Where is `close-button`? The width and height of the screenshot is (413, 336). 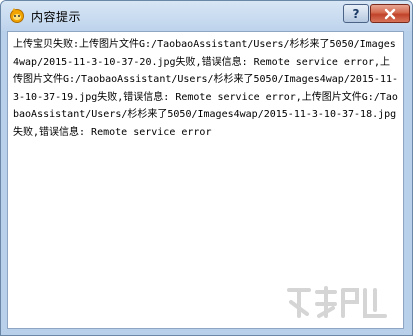 close-button is located at coordinates (390, 13).